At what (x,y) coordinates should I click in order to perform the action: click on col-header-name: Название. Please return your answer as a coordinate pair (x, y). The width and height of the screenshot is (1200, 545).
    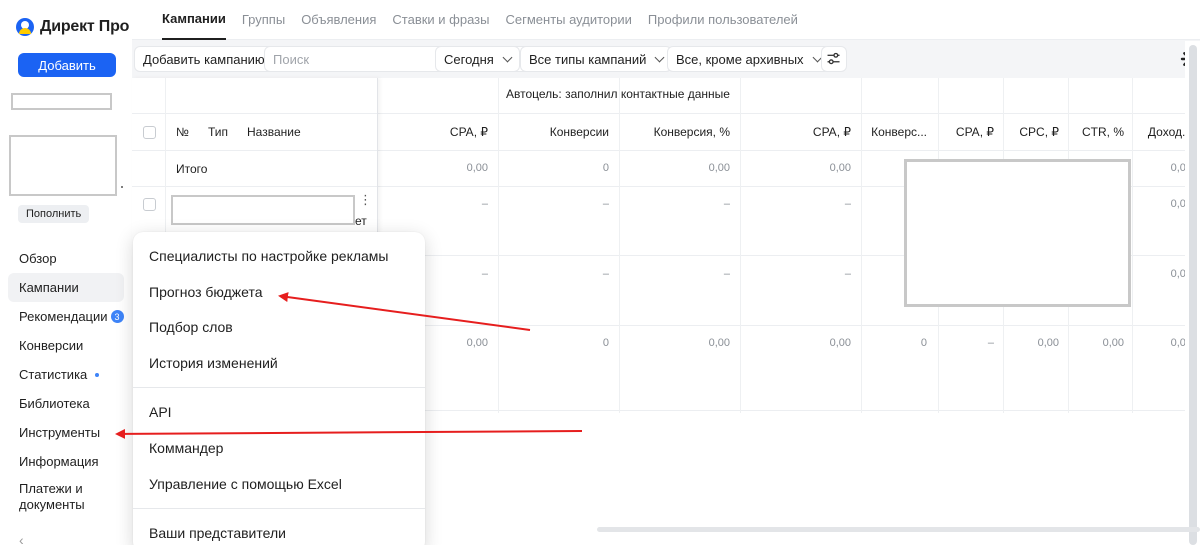
    Looking at the image, I should click on (274, 132).